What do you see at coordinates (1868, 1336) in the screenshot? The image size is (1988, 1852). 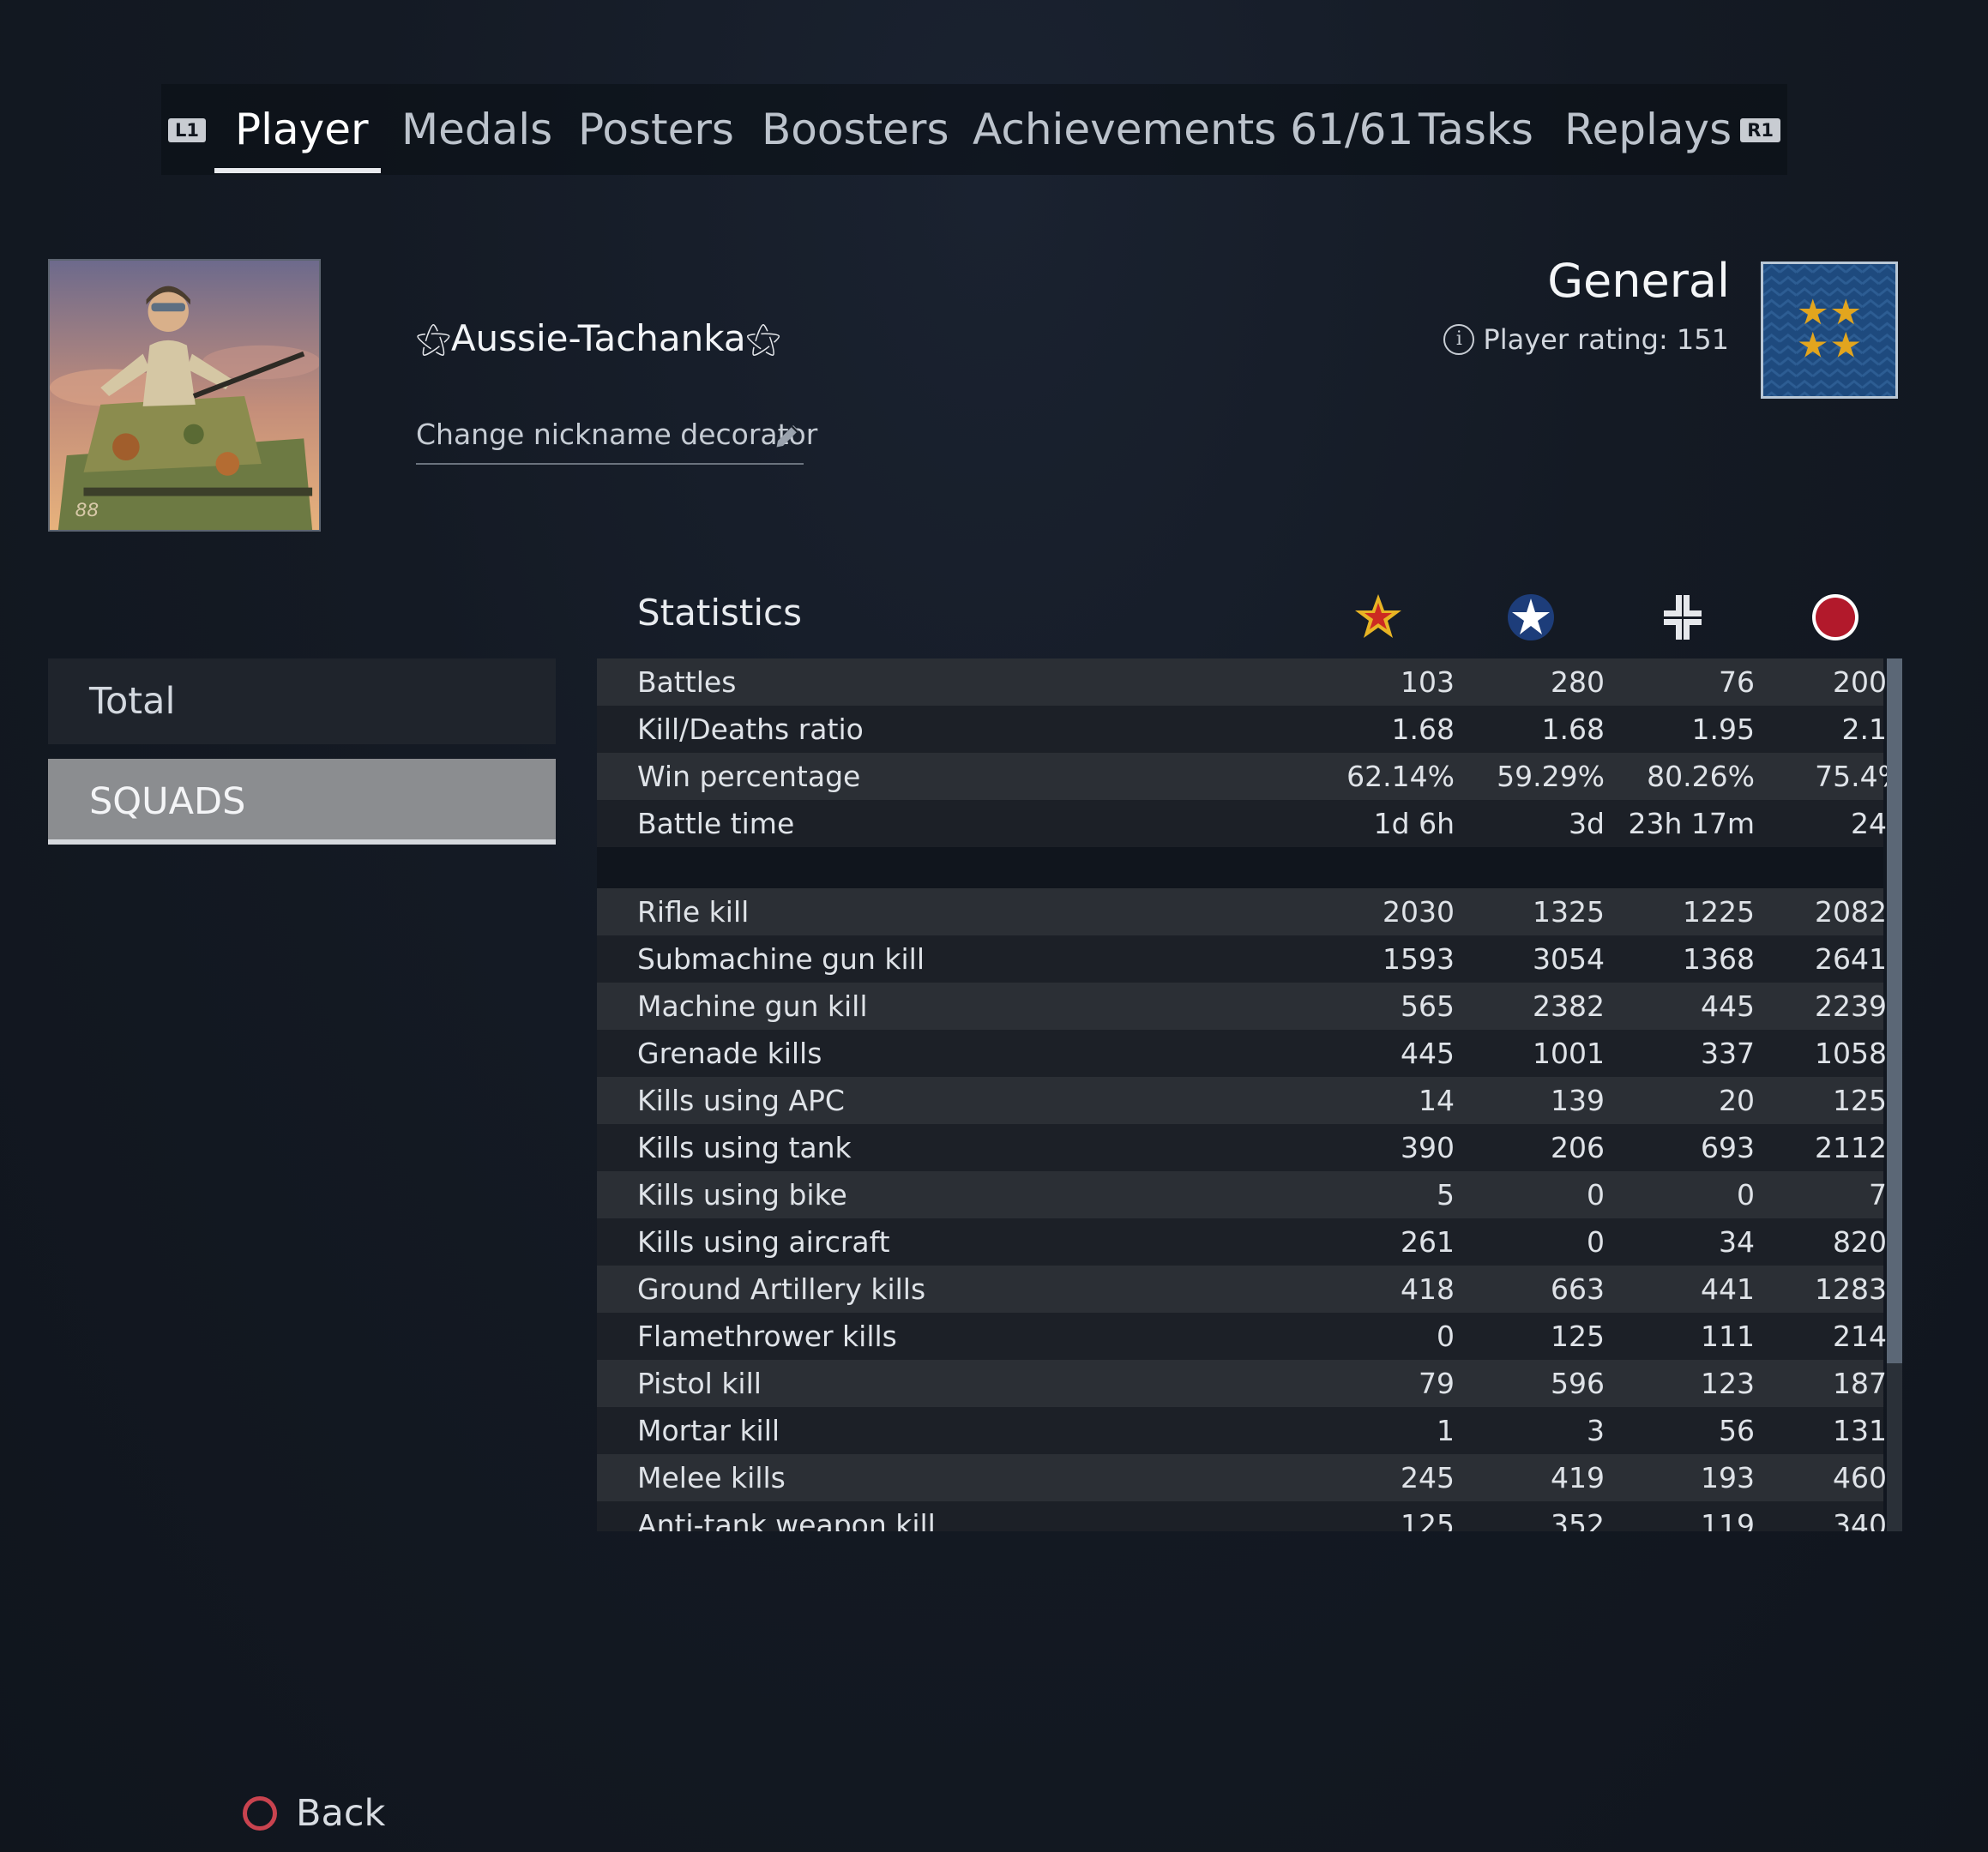 I see `cell-value: 2148` at bounding box center [1868, 1336].